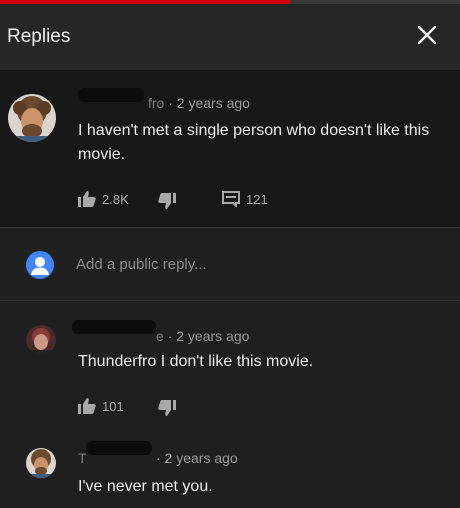 This screenshot has width=460, height=508. Describe the element at coordinates (427, 35) in the screenshot. I see `close-icon` at that location.